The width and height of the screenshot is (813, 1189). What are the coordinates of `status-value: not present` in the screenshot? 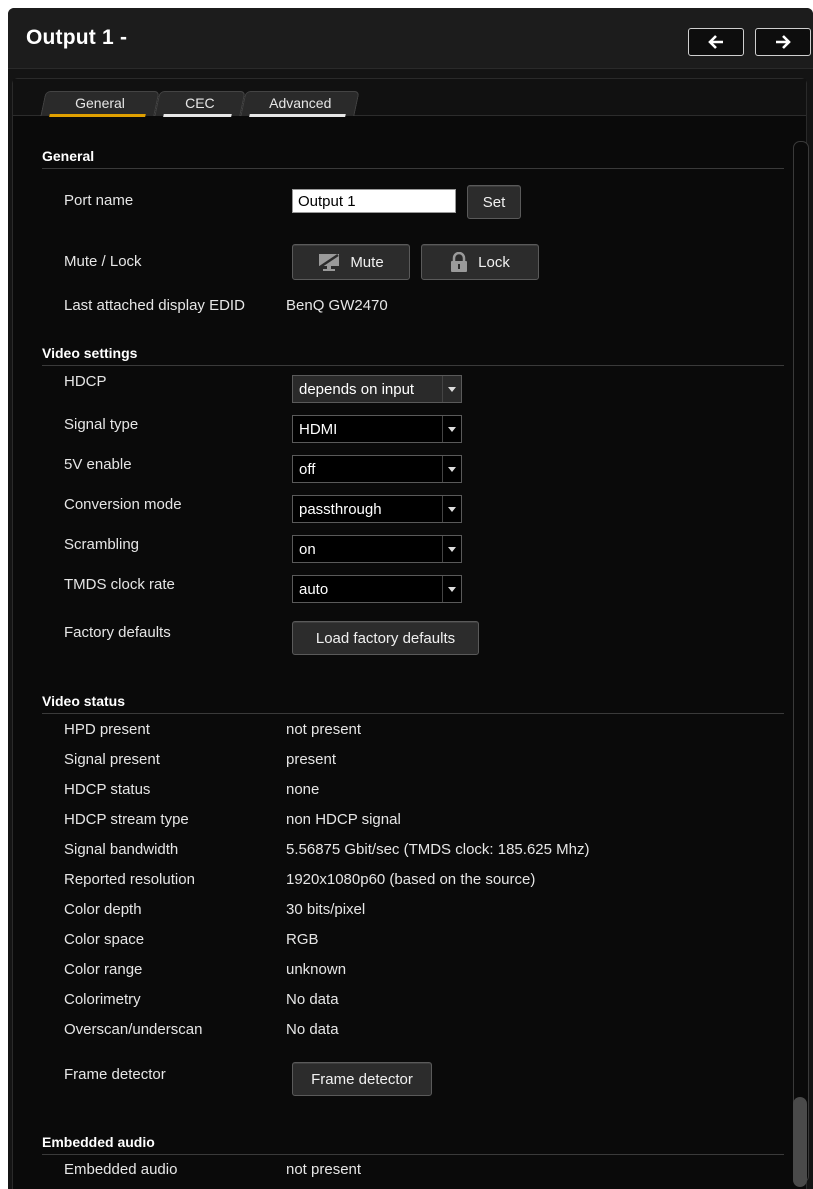 It's located at (324, 729).